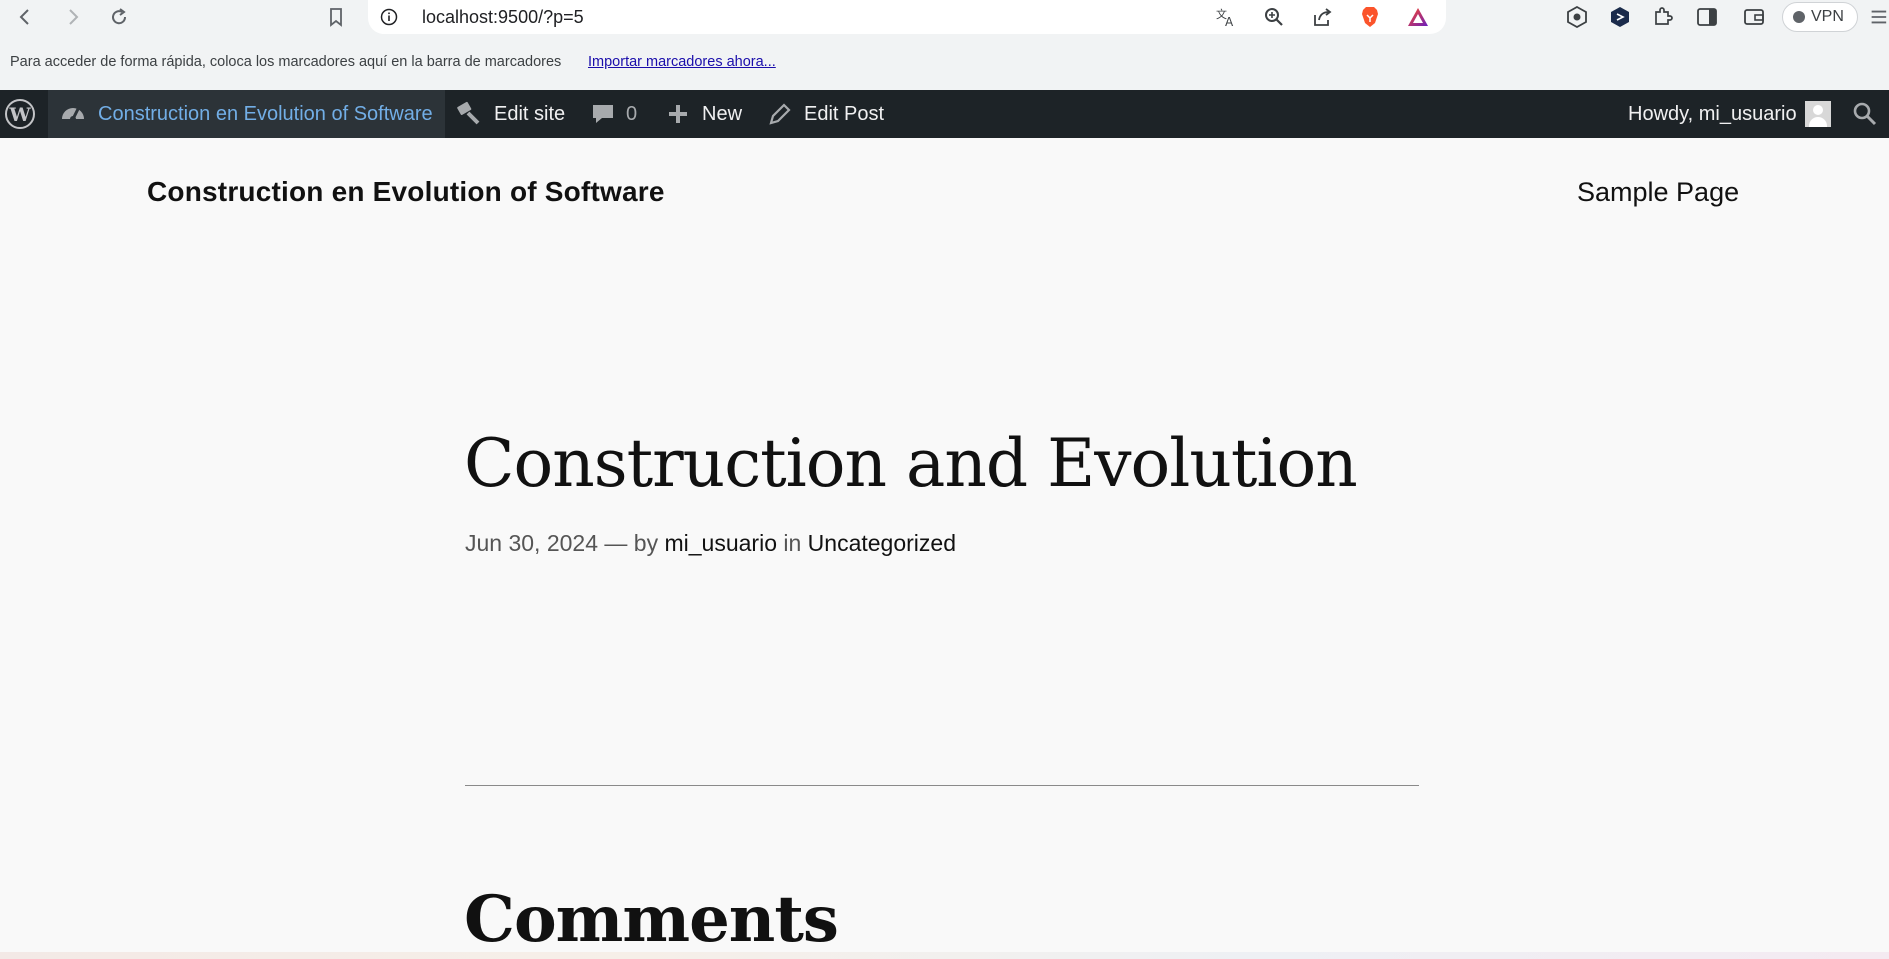 The height and width of the screenshot is (959, 1889). I want to click on reload-icon, so click(119, 16).